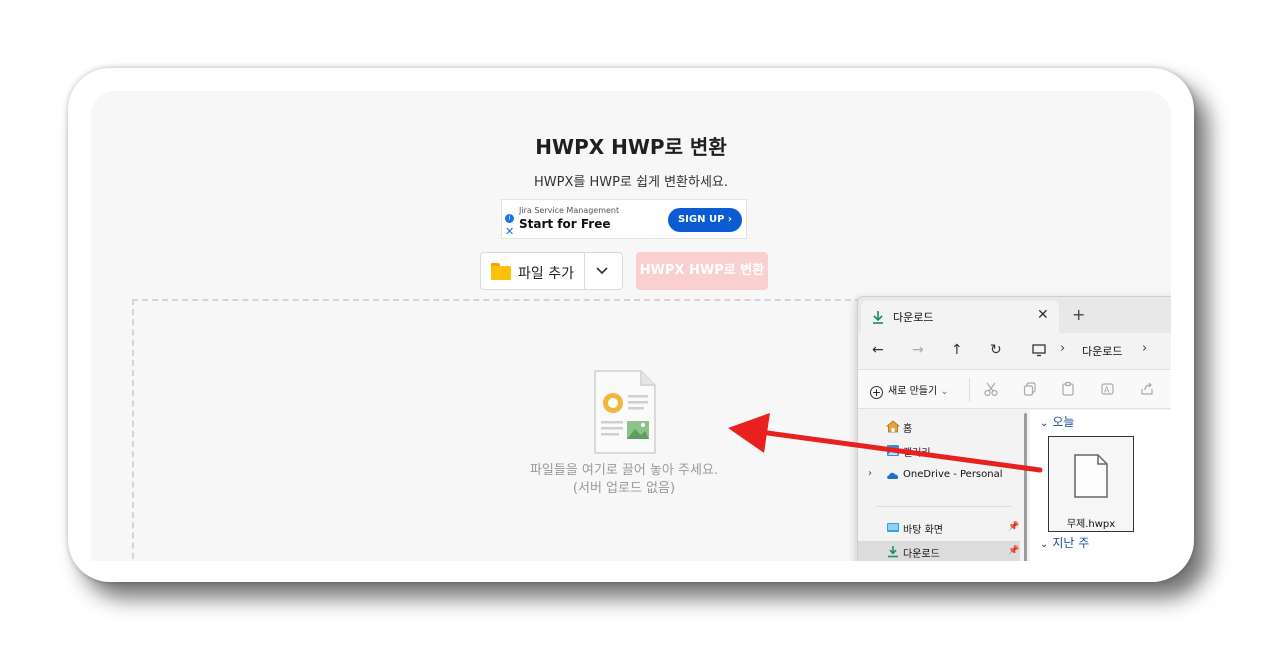  What do you see at coordinates (705, 220) in the screenshot?
I see `ad-signup-button: SIGN UP ›` at bounding box center [705, 220].